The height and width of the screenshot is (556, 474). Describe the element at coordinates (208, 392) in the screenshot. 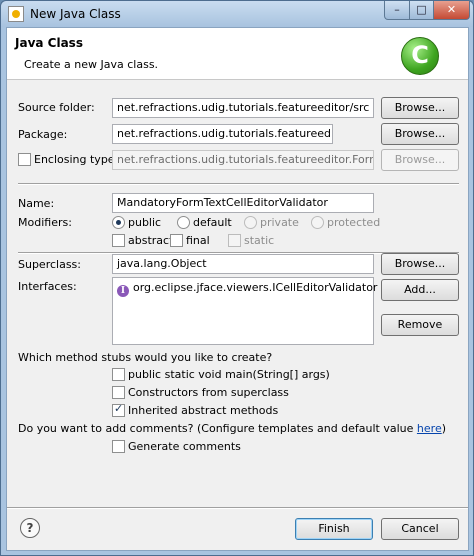

I see `constructors-label: Constructors from superclass` at that location.